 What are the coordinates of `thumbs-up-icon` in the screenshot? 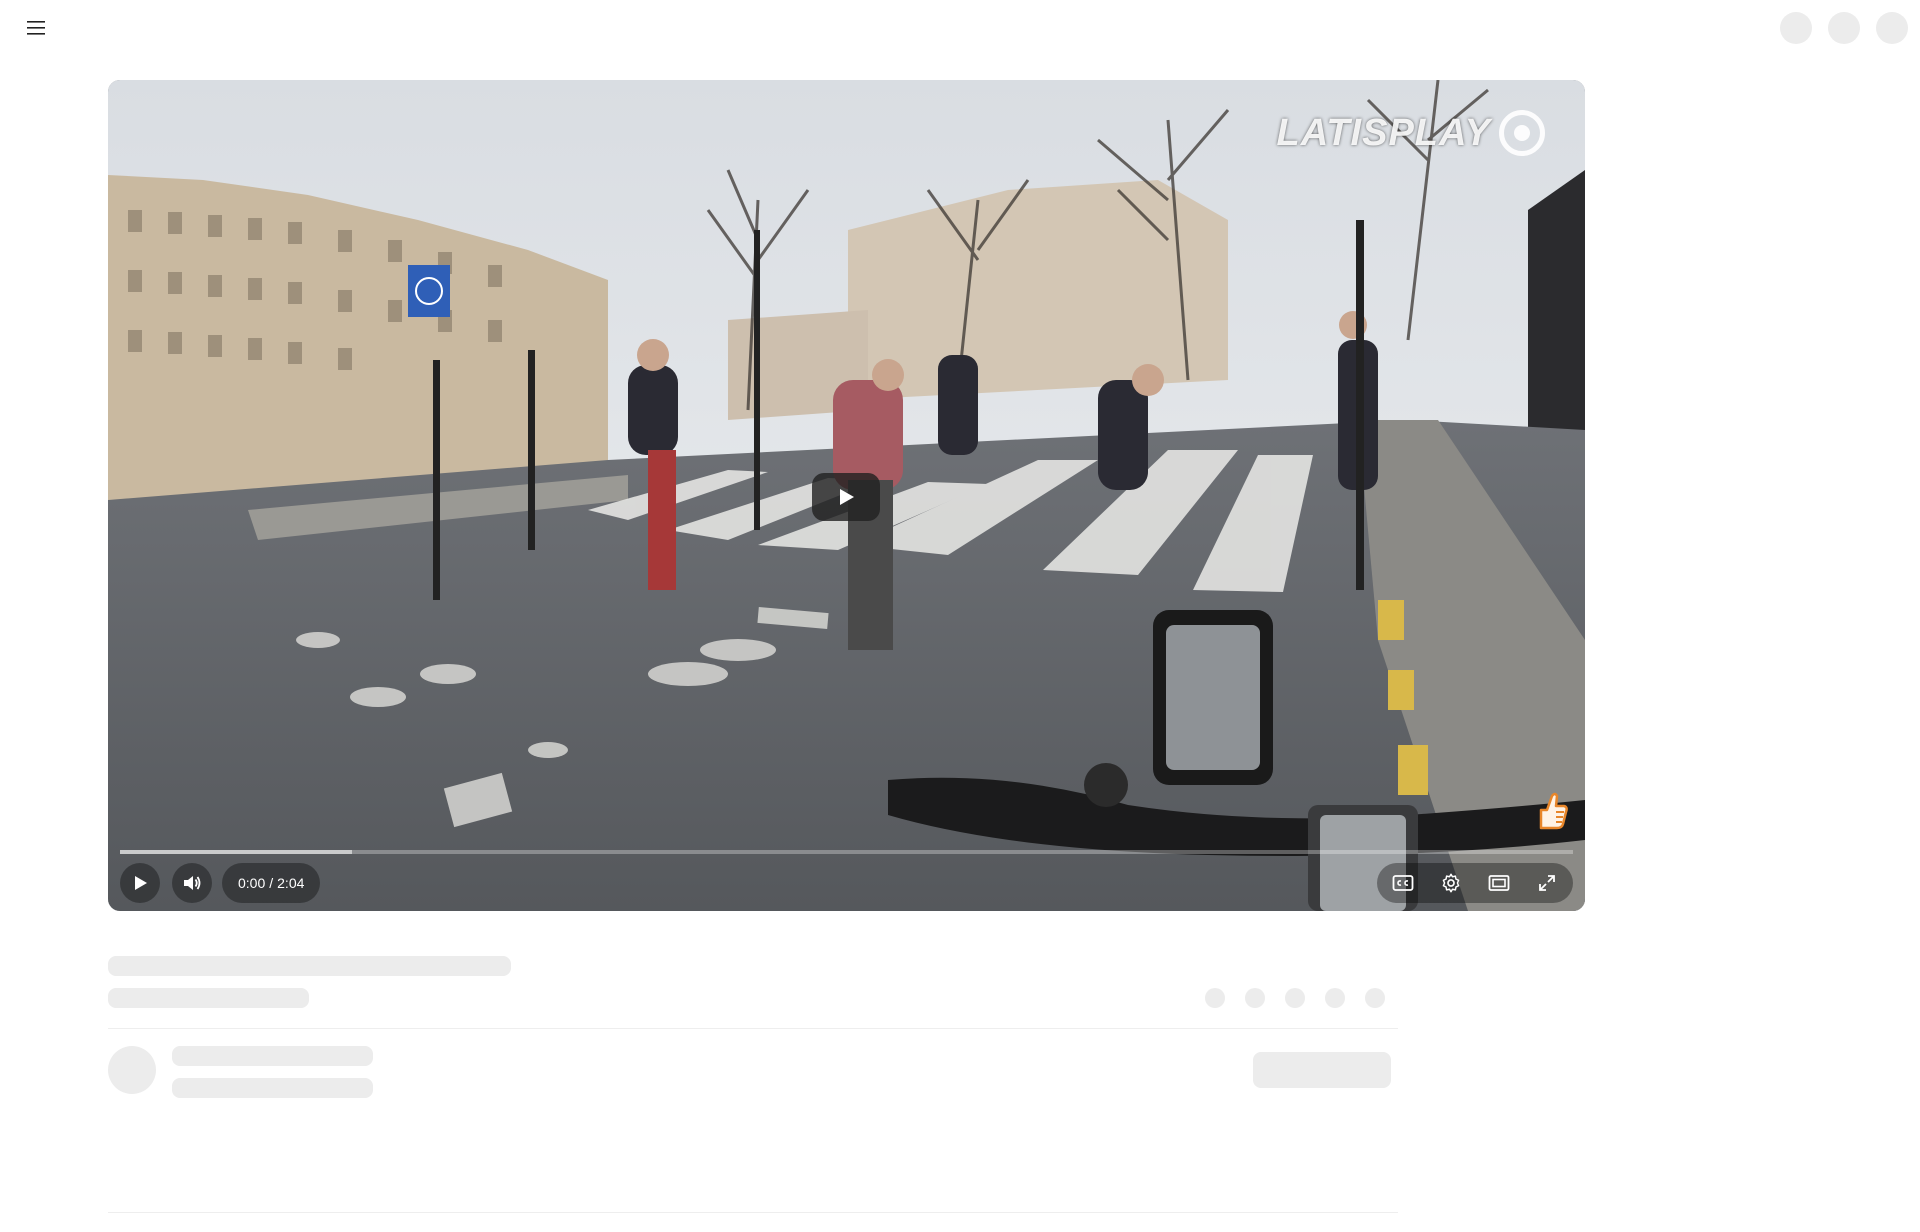 It's located at (1552, 810).